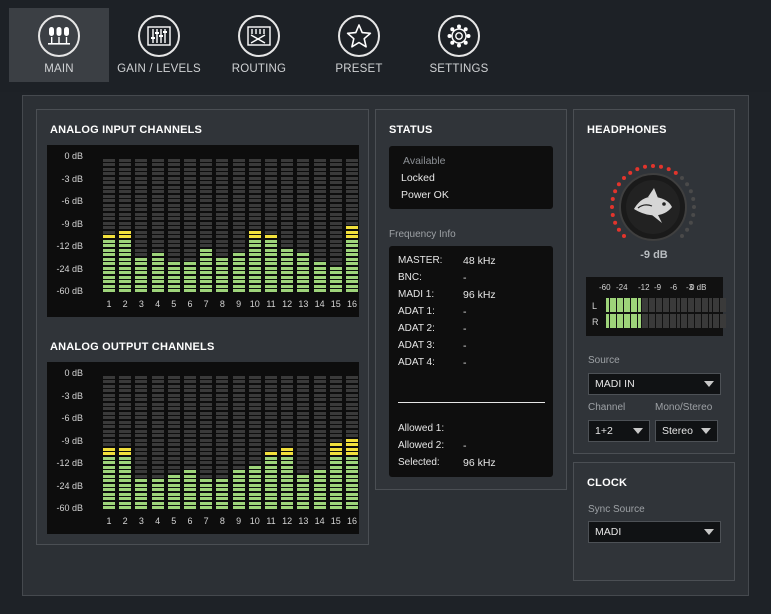 This screenshot has height=614, width=771. Describe the element at coordinates (259, 45) in the screenshot. I see `nav-tab-routing: ROUTING` at that location.